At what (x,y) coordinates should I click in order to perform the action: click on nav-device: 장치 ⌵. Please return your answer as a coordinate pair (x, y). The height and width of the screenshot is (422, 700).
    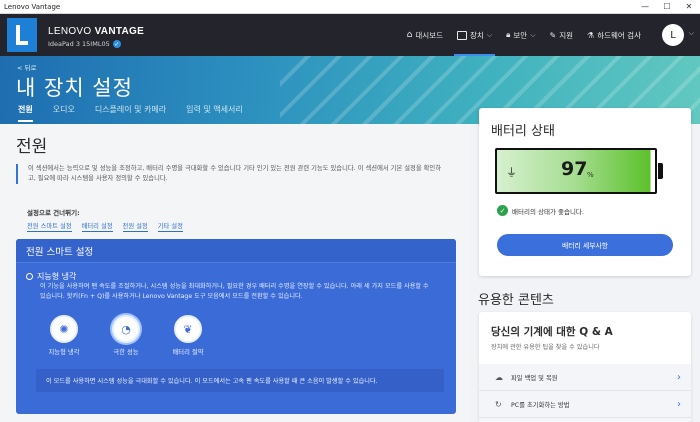
    Looking at the image, I should click on (474, 35).